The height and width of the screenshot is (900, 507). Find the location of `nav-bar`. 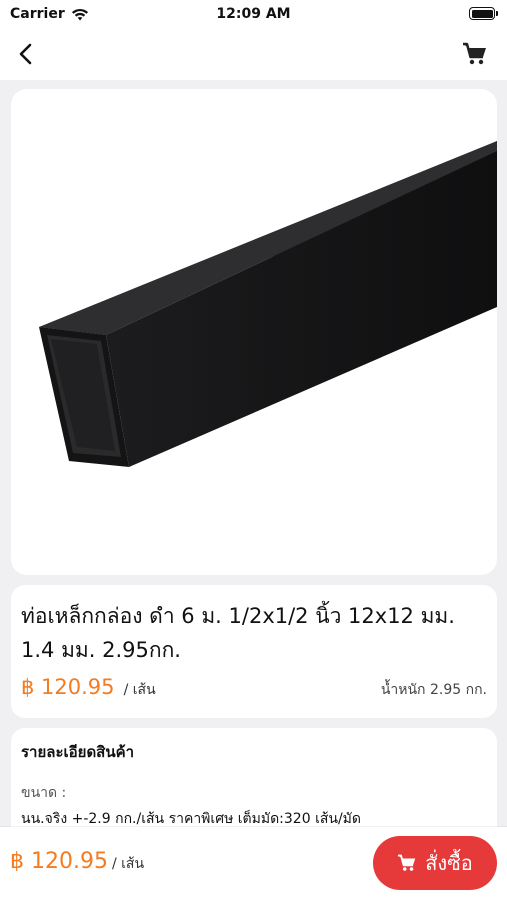

nav-bar is located at coordinates (253, 55).